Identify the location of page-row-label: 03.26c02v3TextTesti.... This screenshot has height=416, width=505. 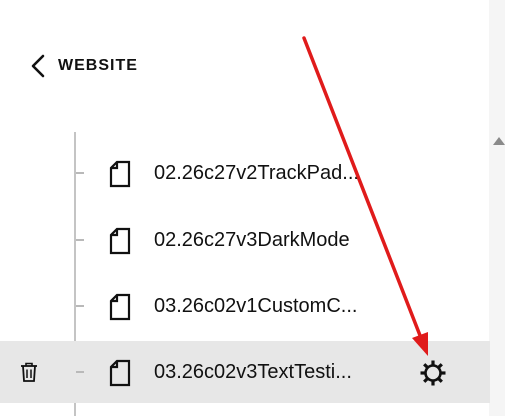
(253, 372).